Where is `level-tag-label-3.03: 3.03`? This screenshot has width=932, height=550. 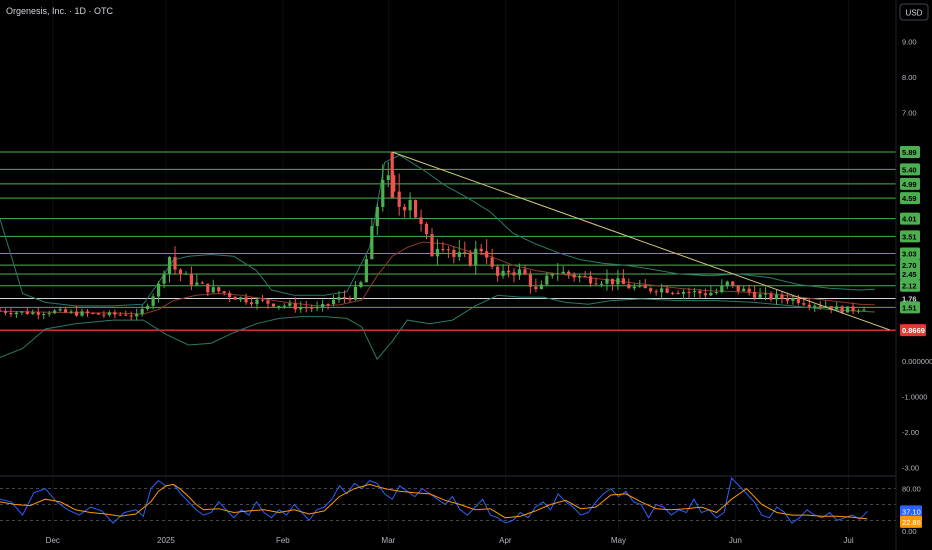
level-tag-label-3.03: 3.03 is located at coordinates (909, 253).